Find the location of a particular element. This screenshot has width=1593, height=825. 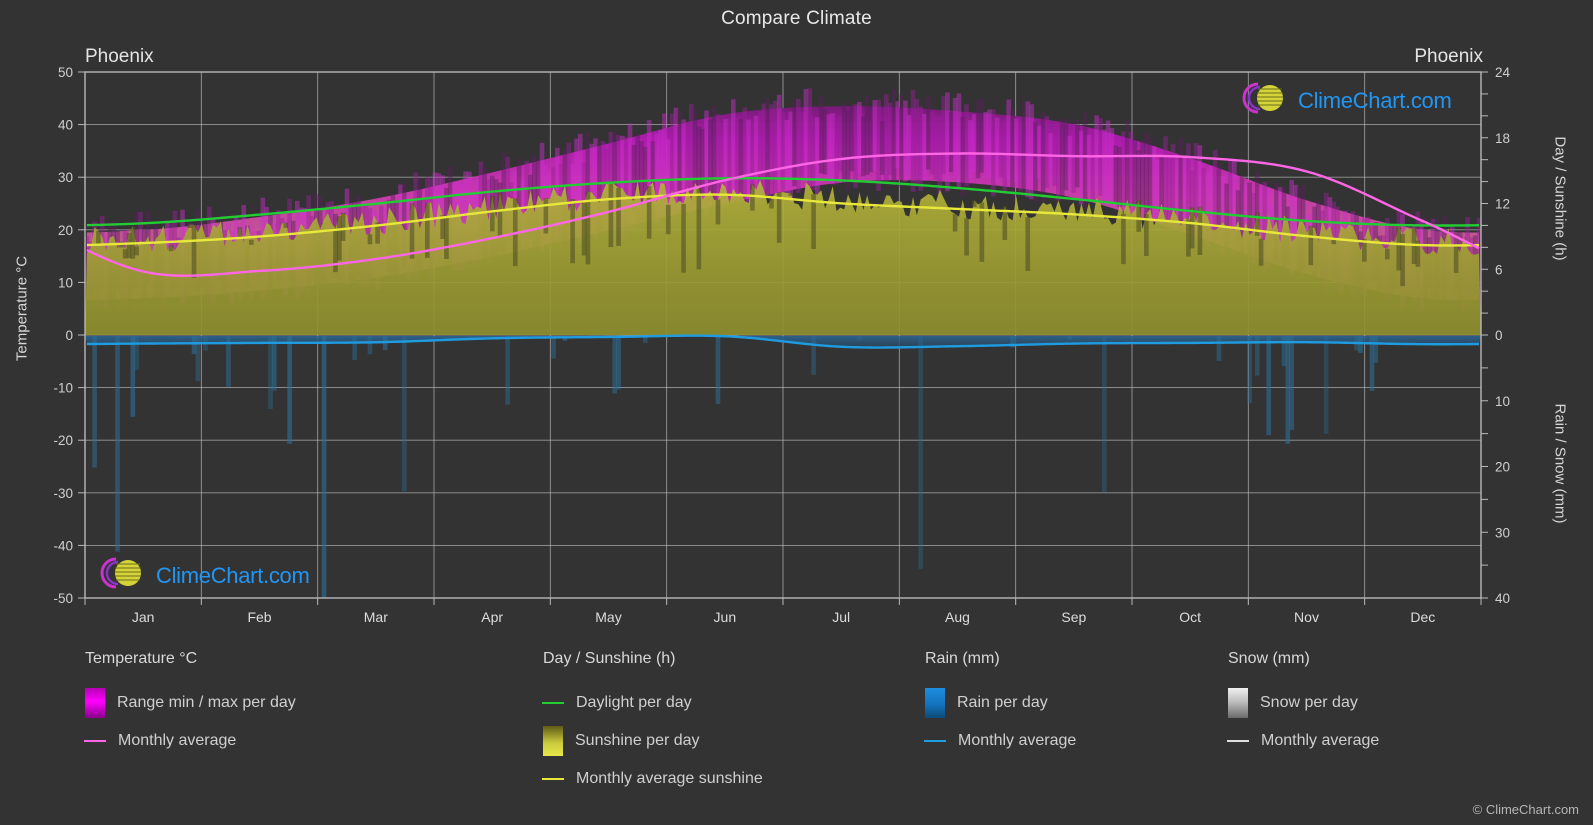

svg-text: Mar is located at coordinates (376, 617).